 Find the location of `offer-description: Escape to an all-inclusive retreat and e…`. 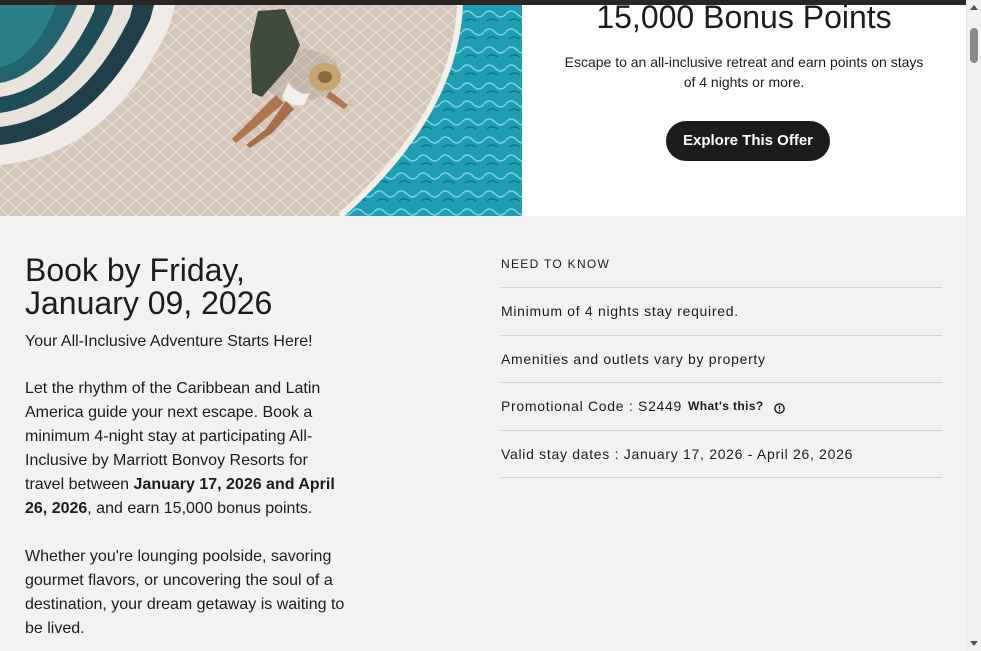

offer-description: Escape to an all-inclusive retreat and e… is located at coordinates (744, 72).